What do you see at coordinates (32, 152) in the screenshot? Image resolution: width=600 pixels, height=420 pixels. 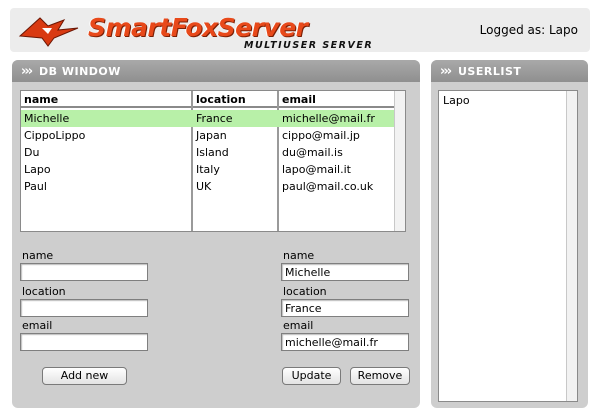 I see `cell-name: Du` at bounding box center [32, 152].